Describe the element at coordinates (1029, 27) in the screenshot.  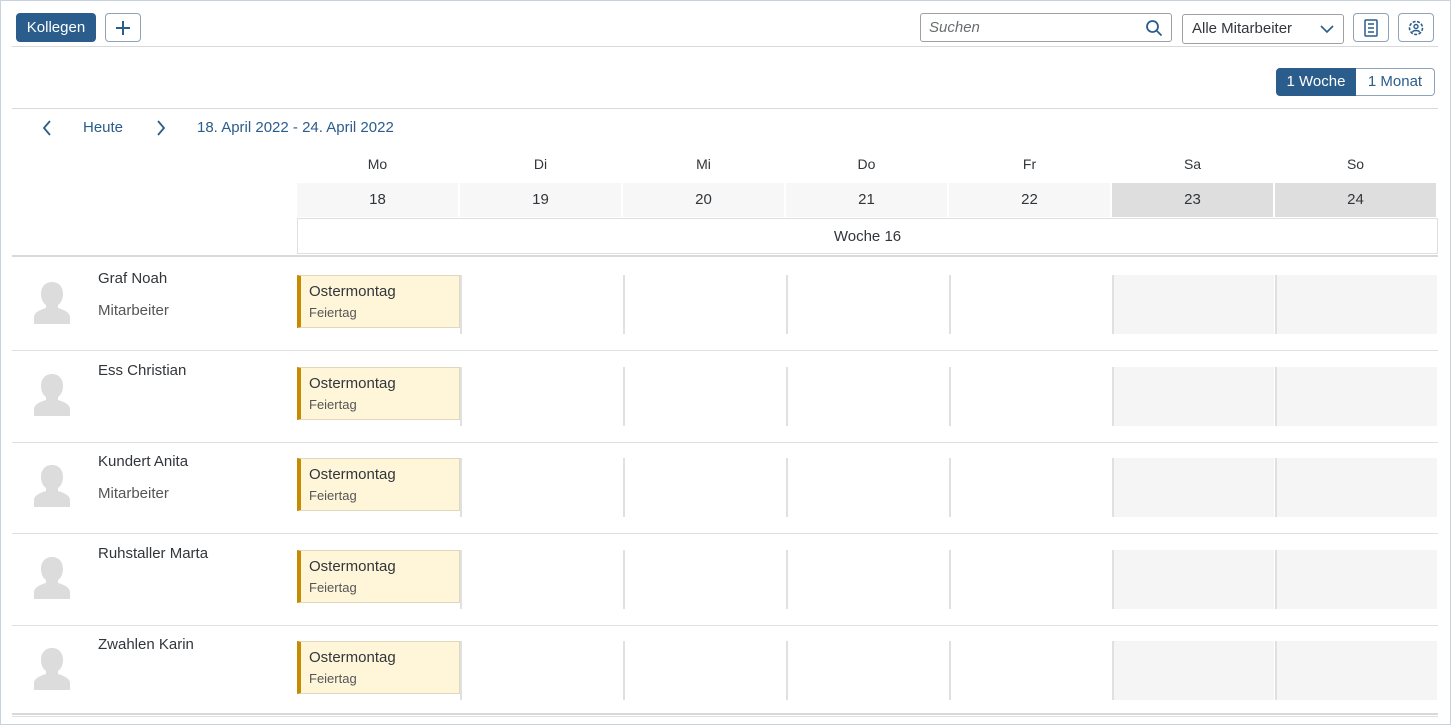
I see `search-input` at that location.